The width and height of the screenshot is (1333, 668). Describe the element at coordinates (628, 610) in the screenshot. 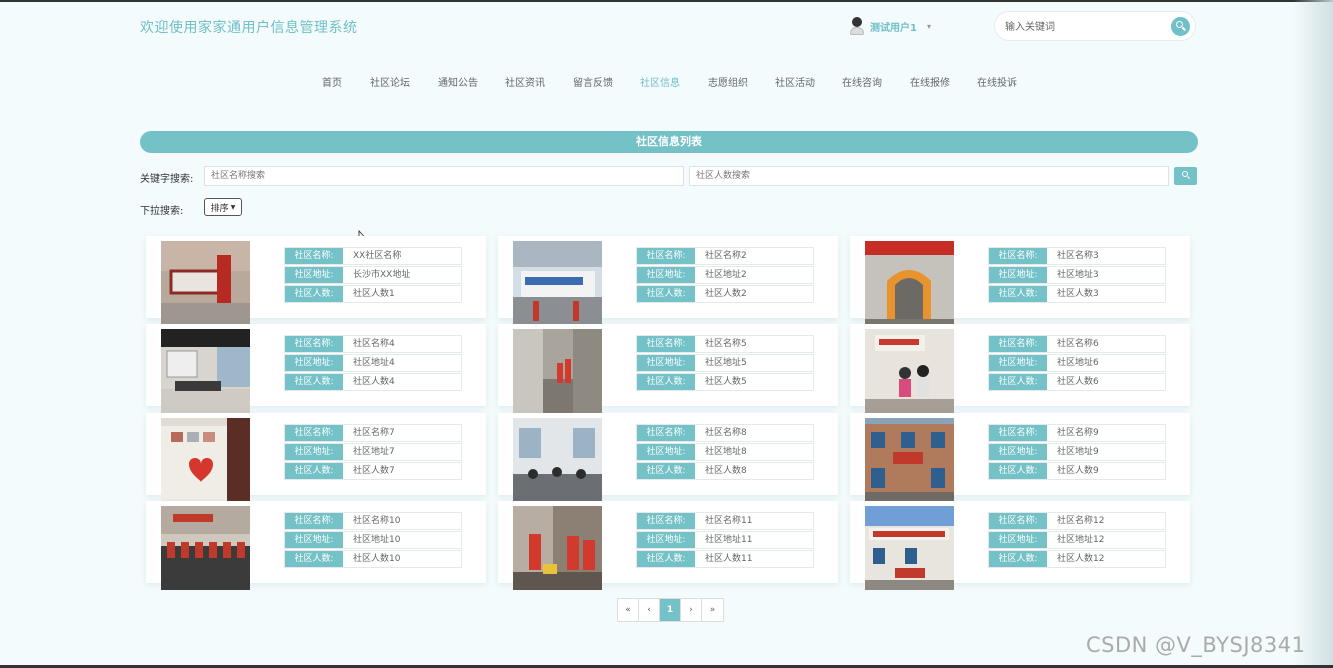

I see `pagination-first: «` at that location.